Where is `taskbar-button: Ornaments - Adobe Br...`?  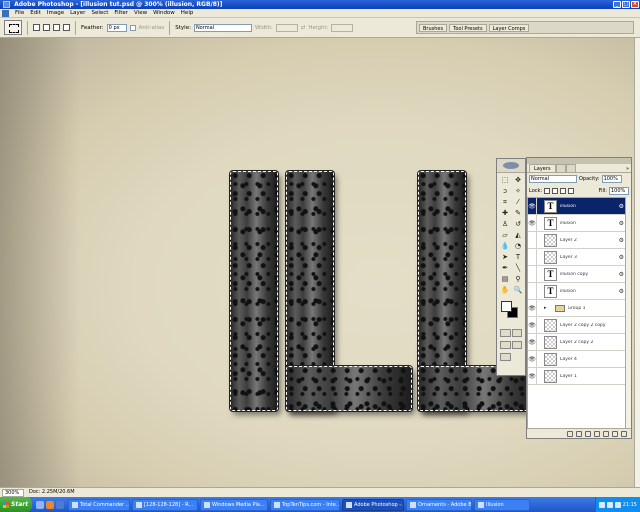
taskbar-button: Ornaments - Adobe Br... is located at coordinates (439, 504).